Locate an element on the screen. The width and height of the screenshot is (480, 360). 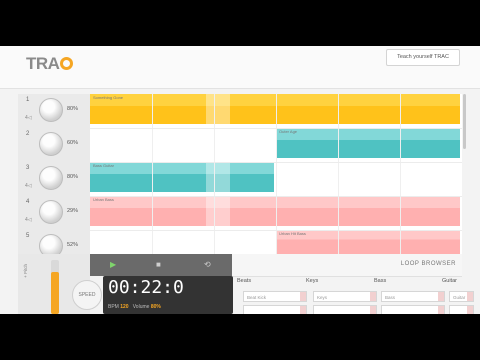
clip-label: Something Gone is located at coordinates (108, 97).